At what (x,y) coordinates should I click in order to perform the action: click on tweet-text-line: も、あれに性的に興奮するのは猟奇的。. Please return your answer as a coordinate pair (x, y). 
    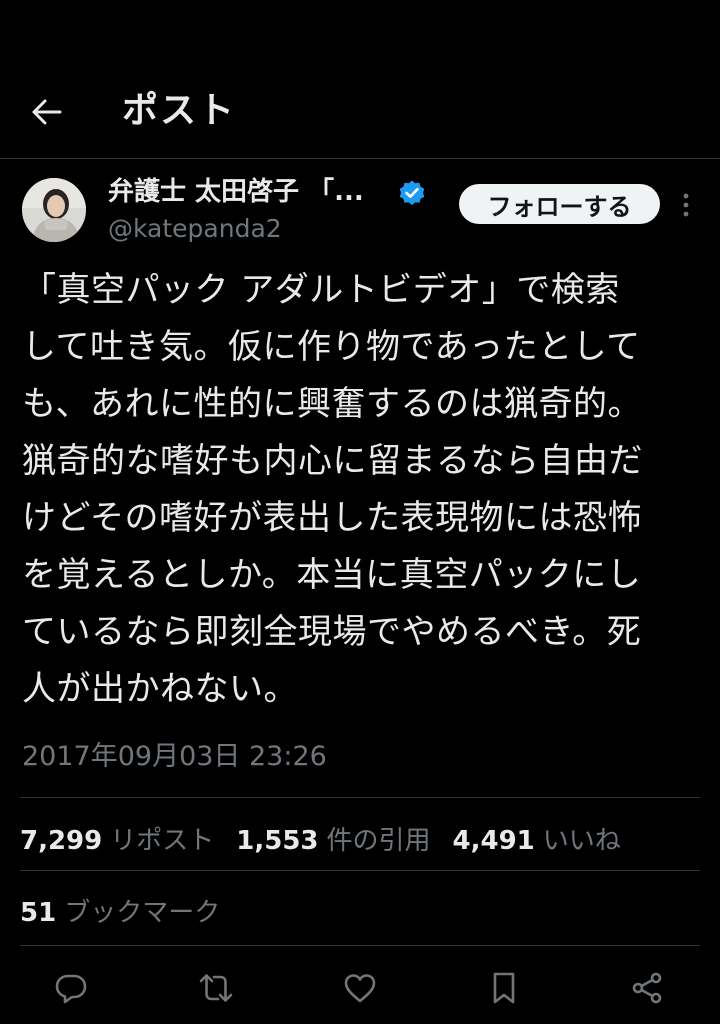
    Looking at the image, I should click on (332, 404).